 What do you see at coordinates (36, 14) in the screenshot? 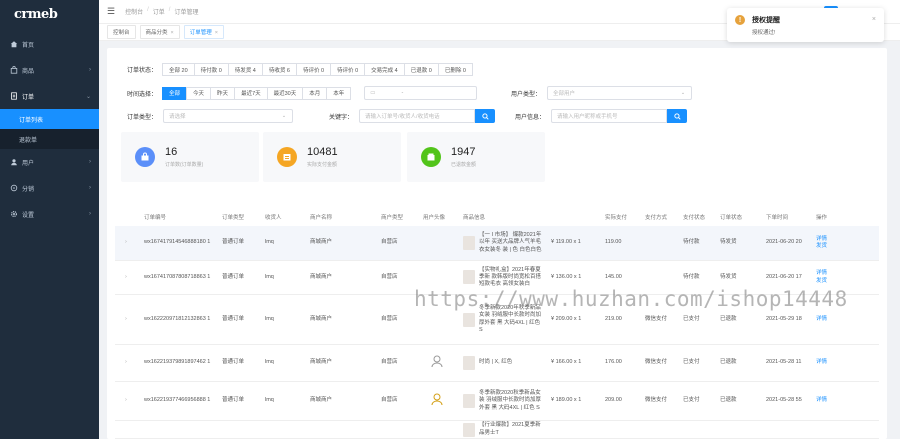
I see `logo: crmeb` at bounding box center [36, 14].